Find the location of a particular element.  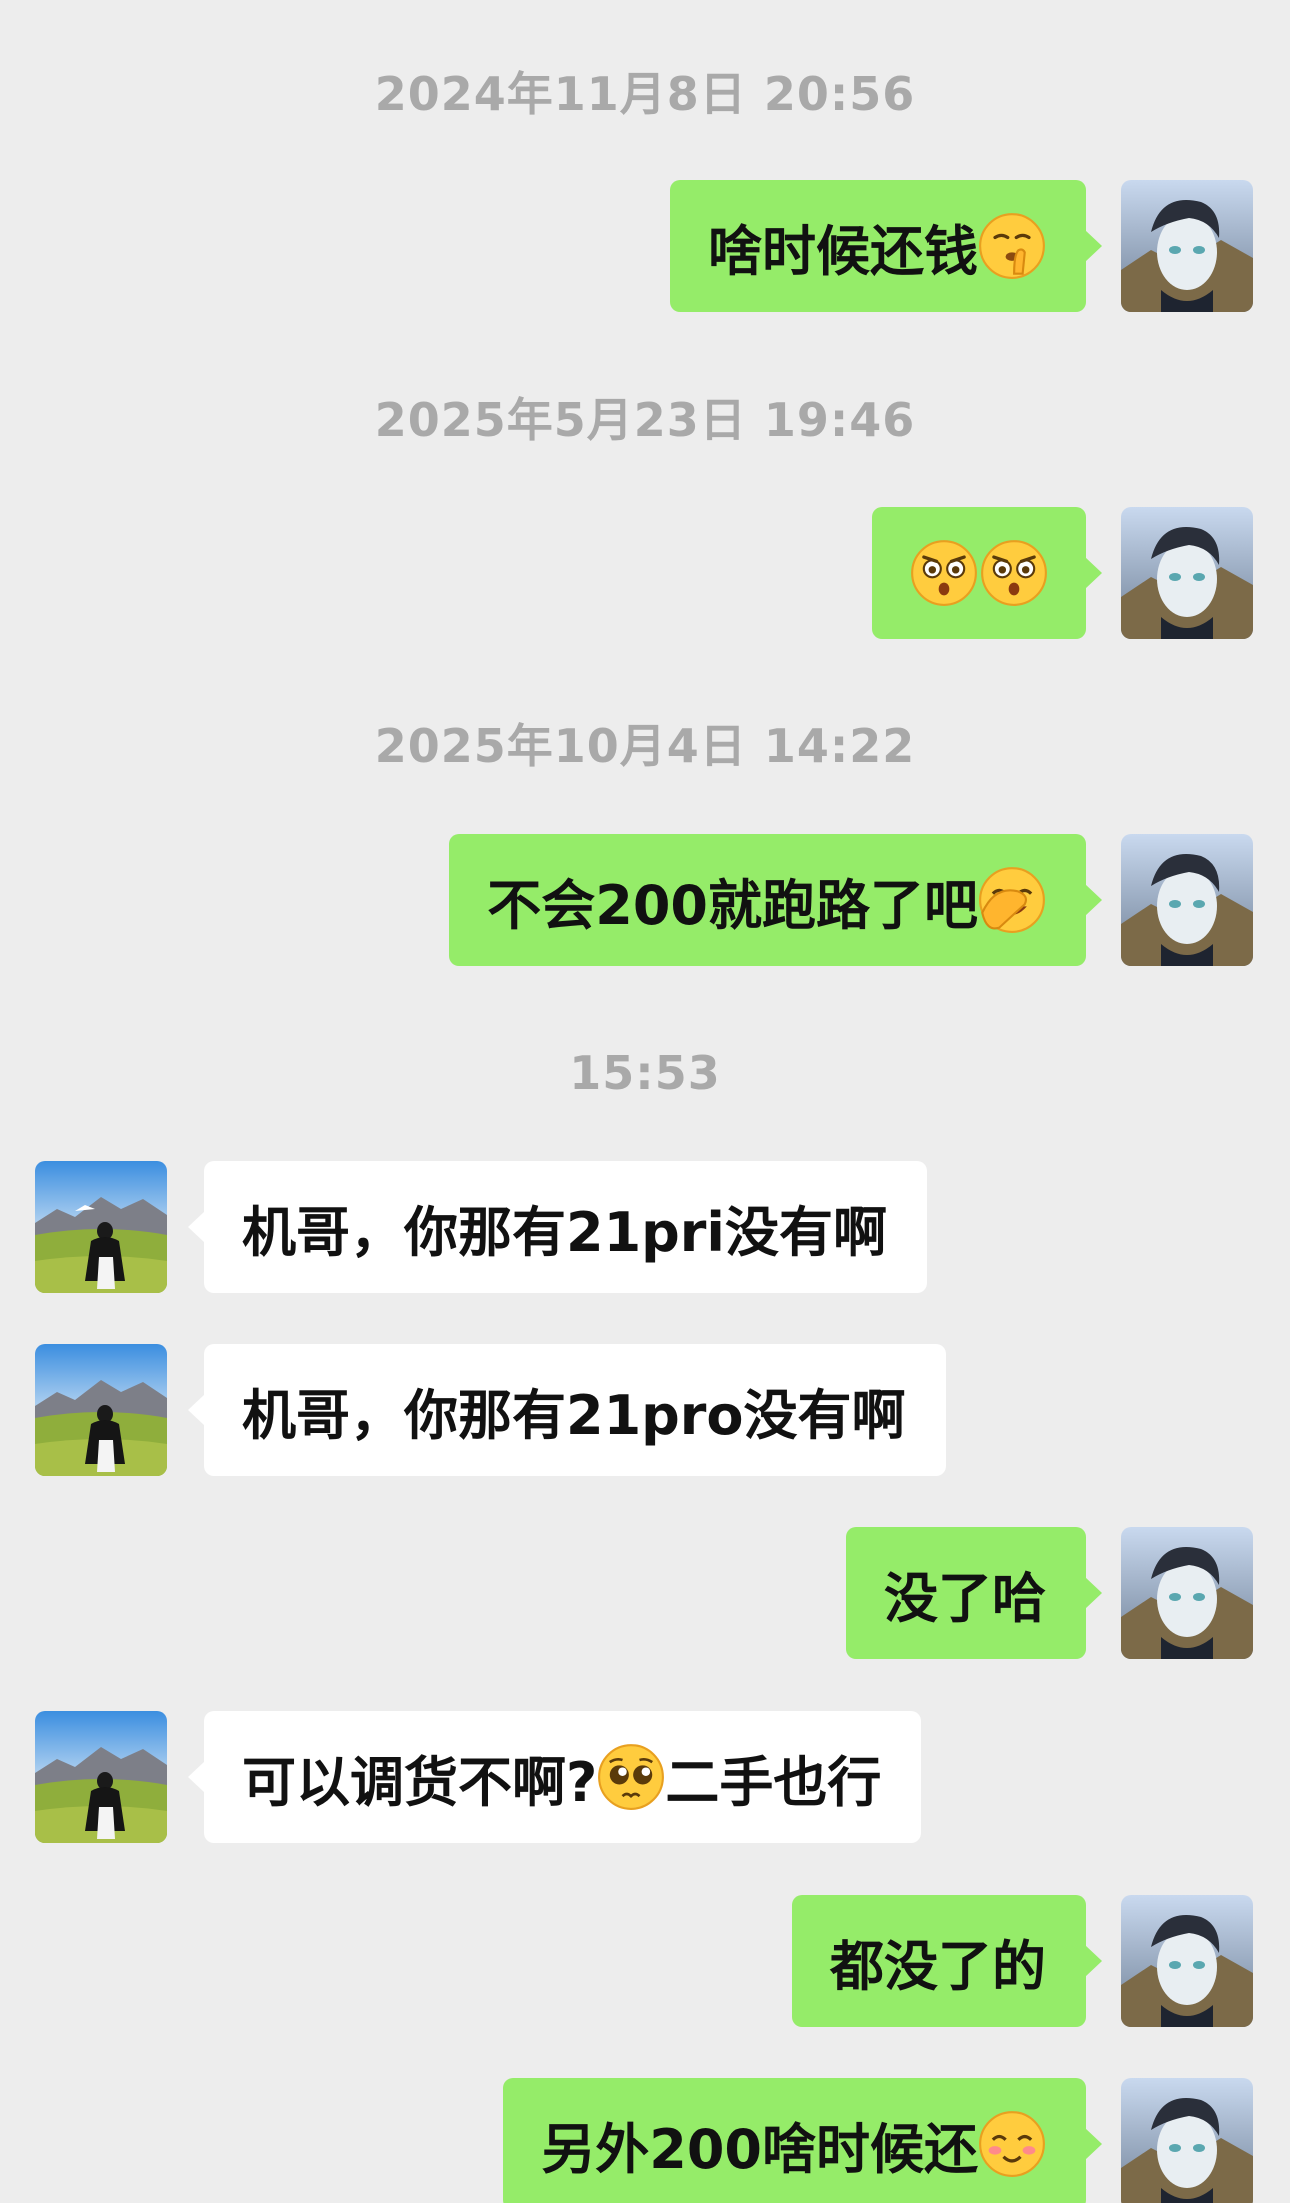

message-row: 可以调货不啊? 二手也行 is located at coordinates (645, 1777).